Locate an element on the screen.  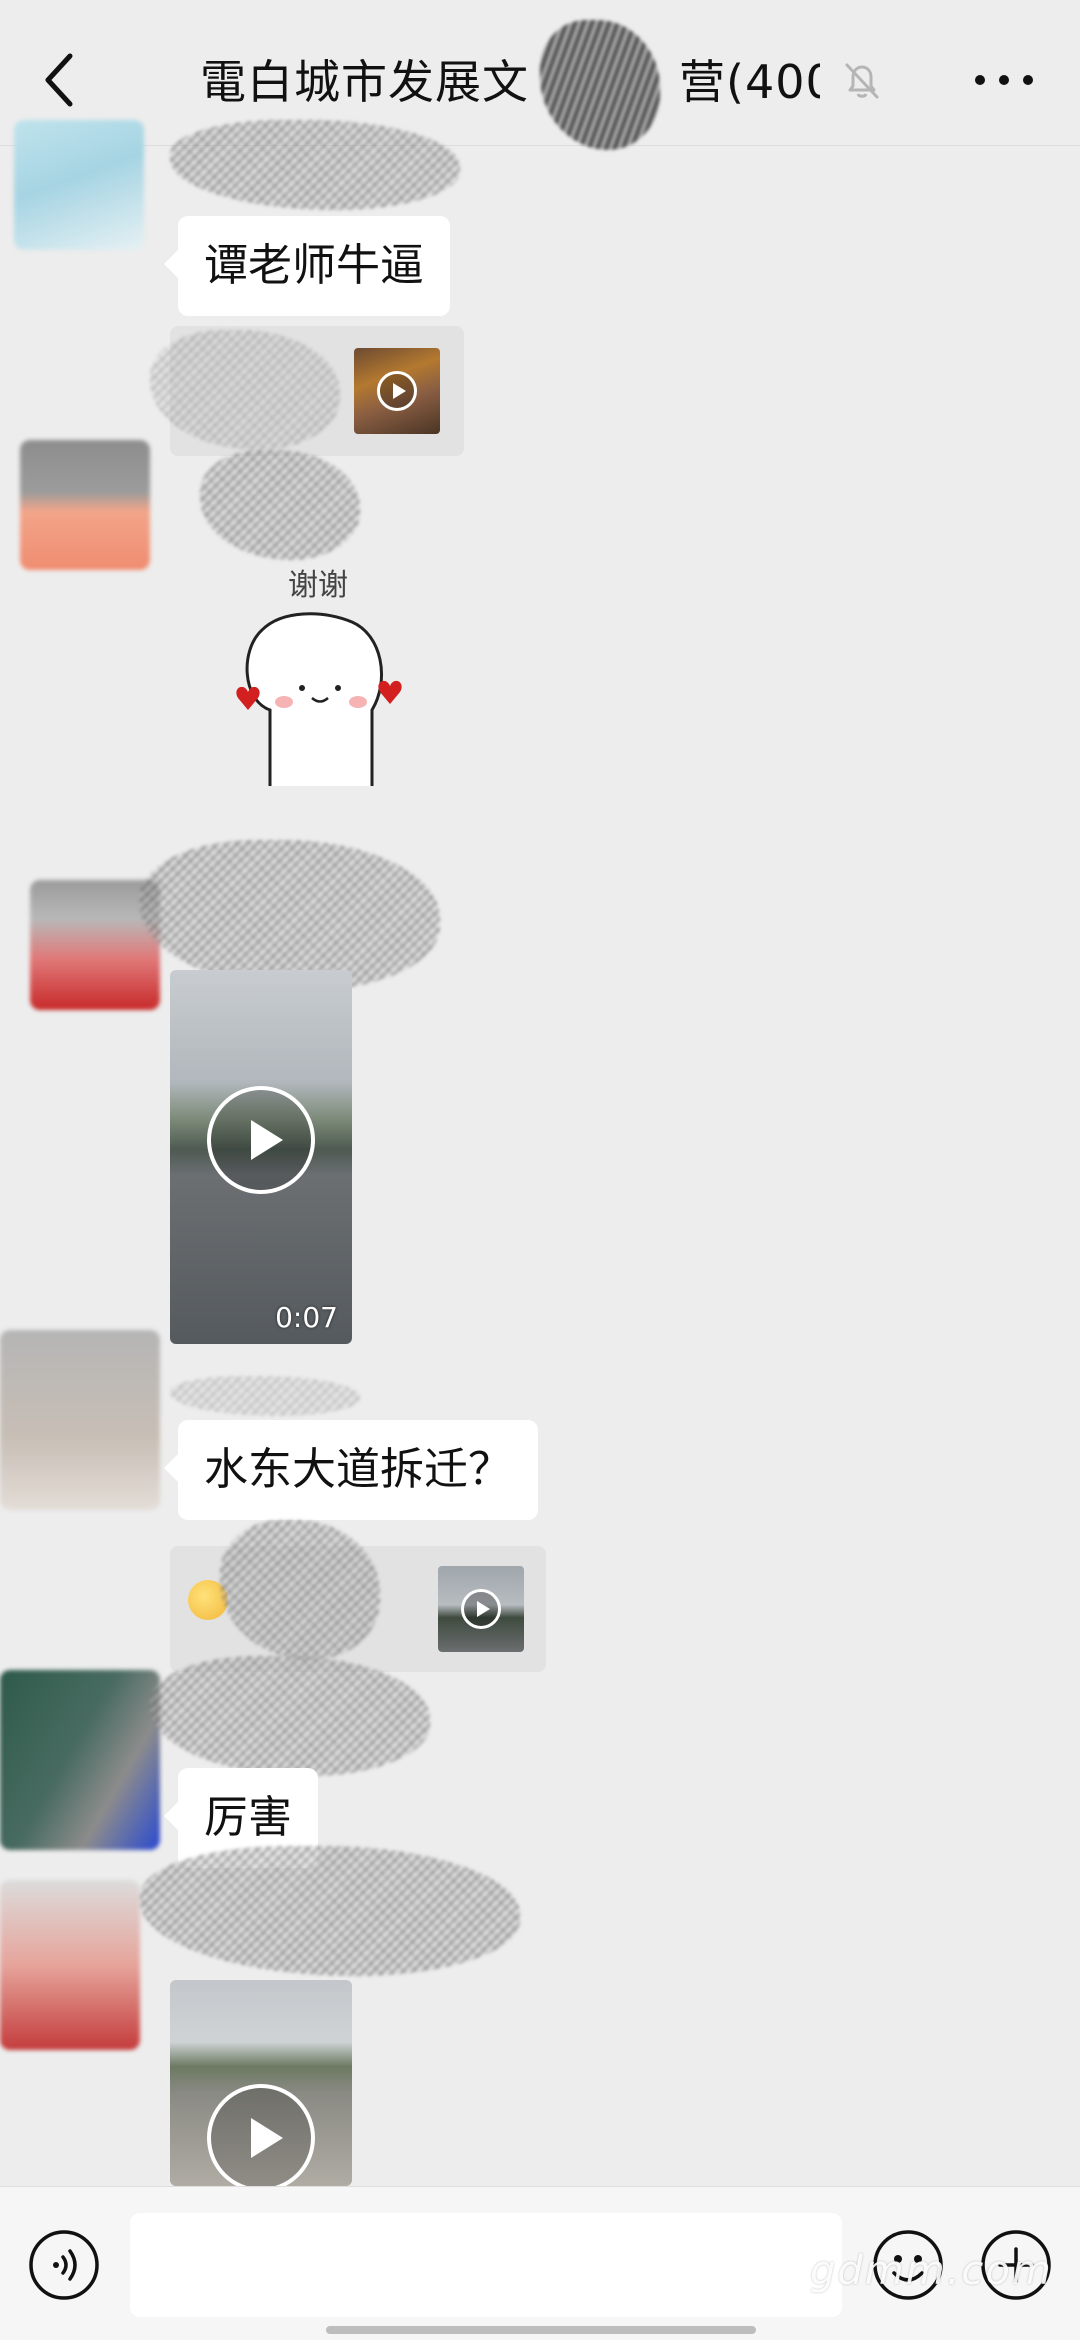
voice-icon is located at coordinates (64, 2265).